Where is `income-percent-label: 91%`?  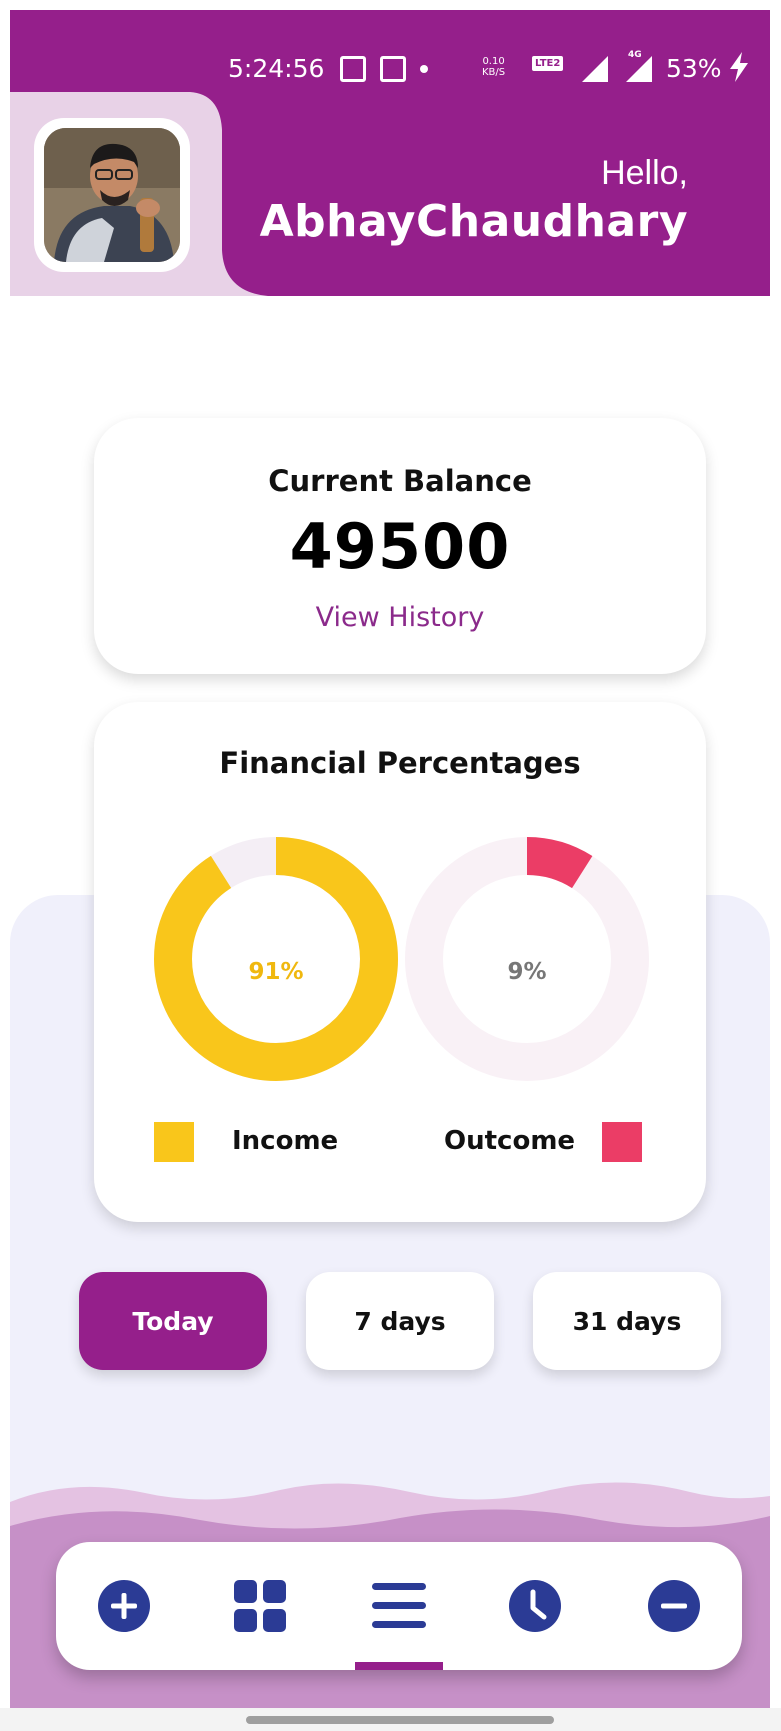 income-percent-label: 91% is located at coordinates (276, 972).